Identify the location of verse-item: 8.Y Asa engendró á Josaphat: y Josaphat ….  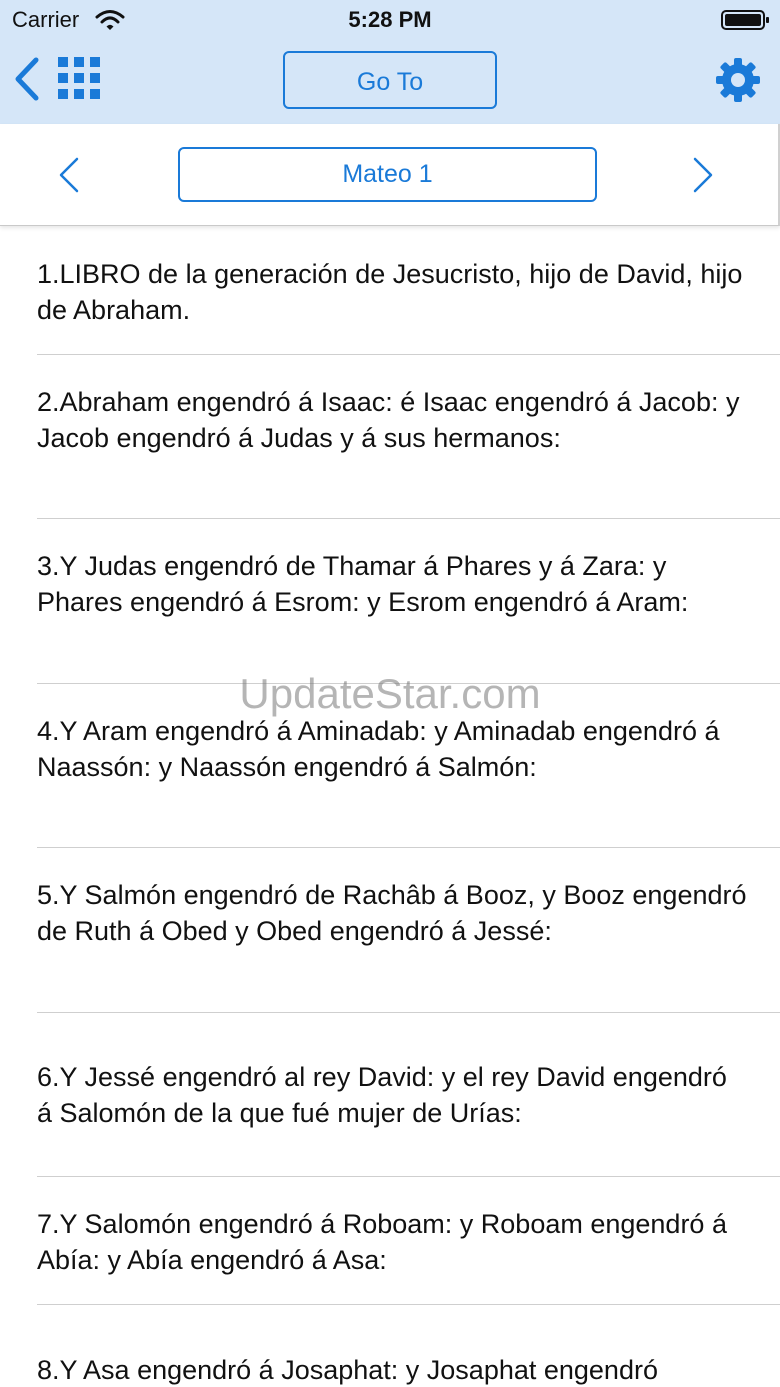
(392, 1369).